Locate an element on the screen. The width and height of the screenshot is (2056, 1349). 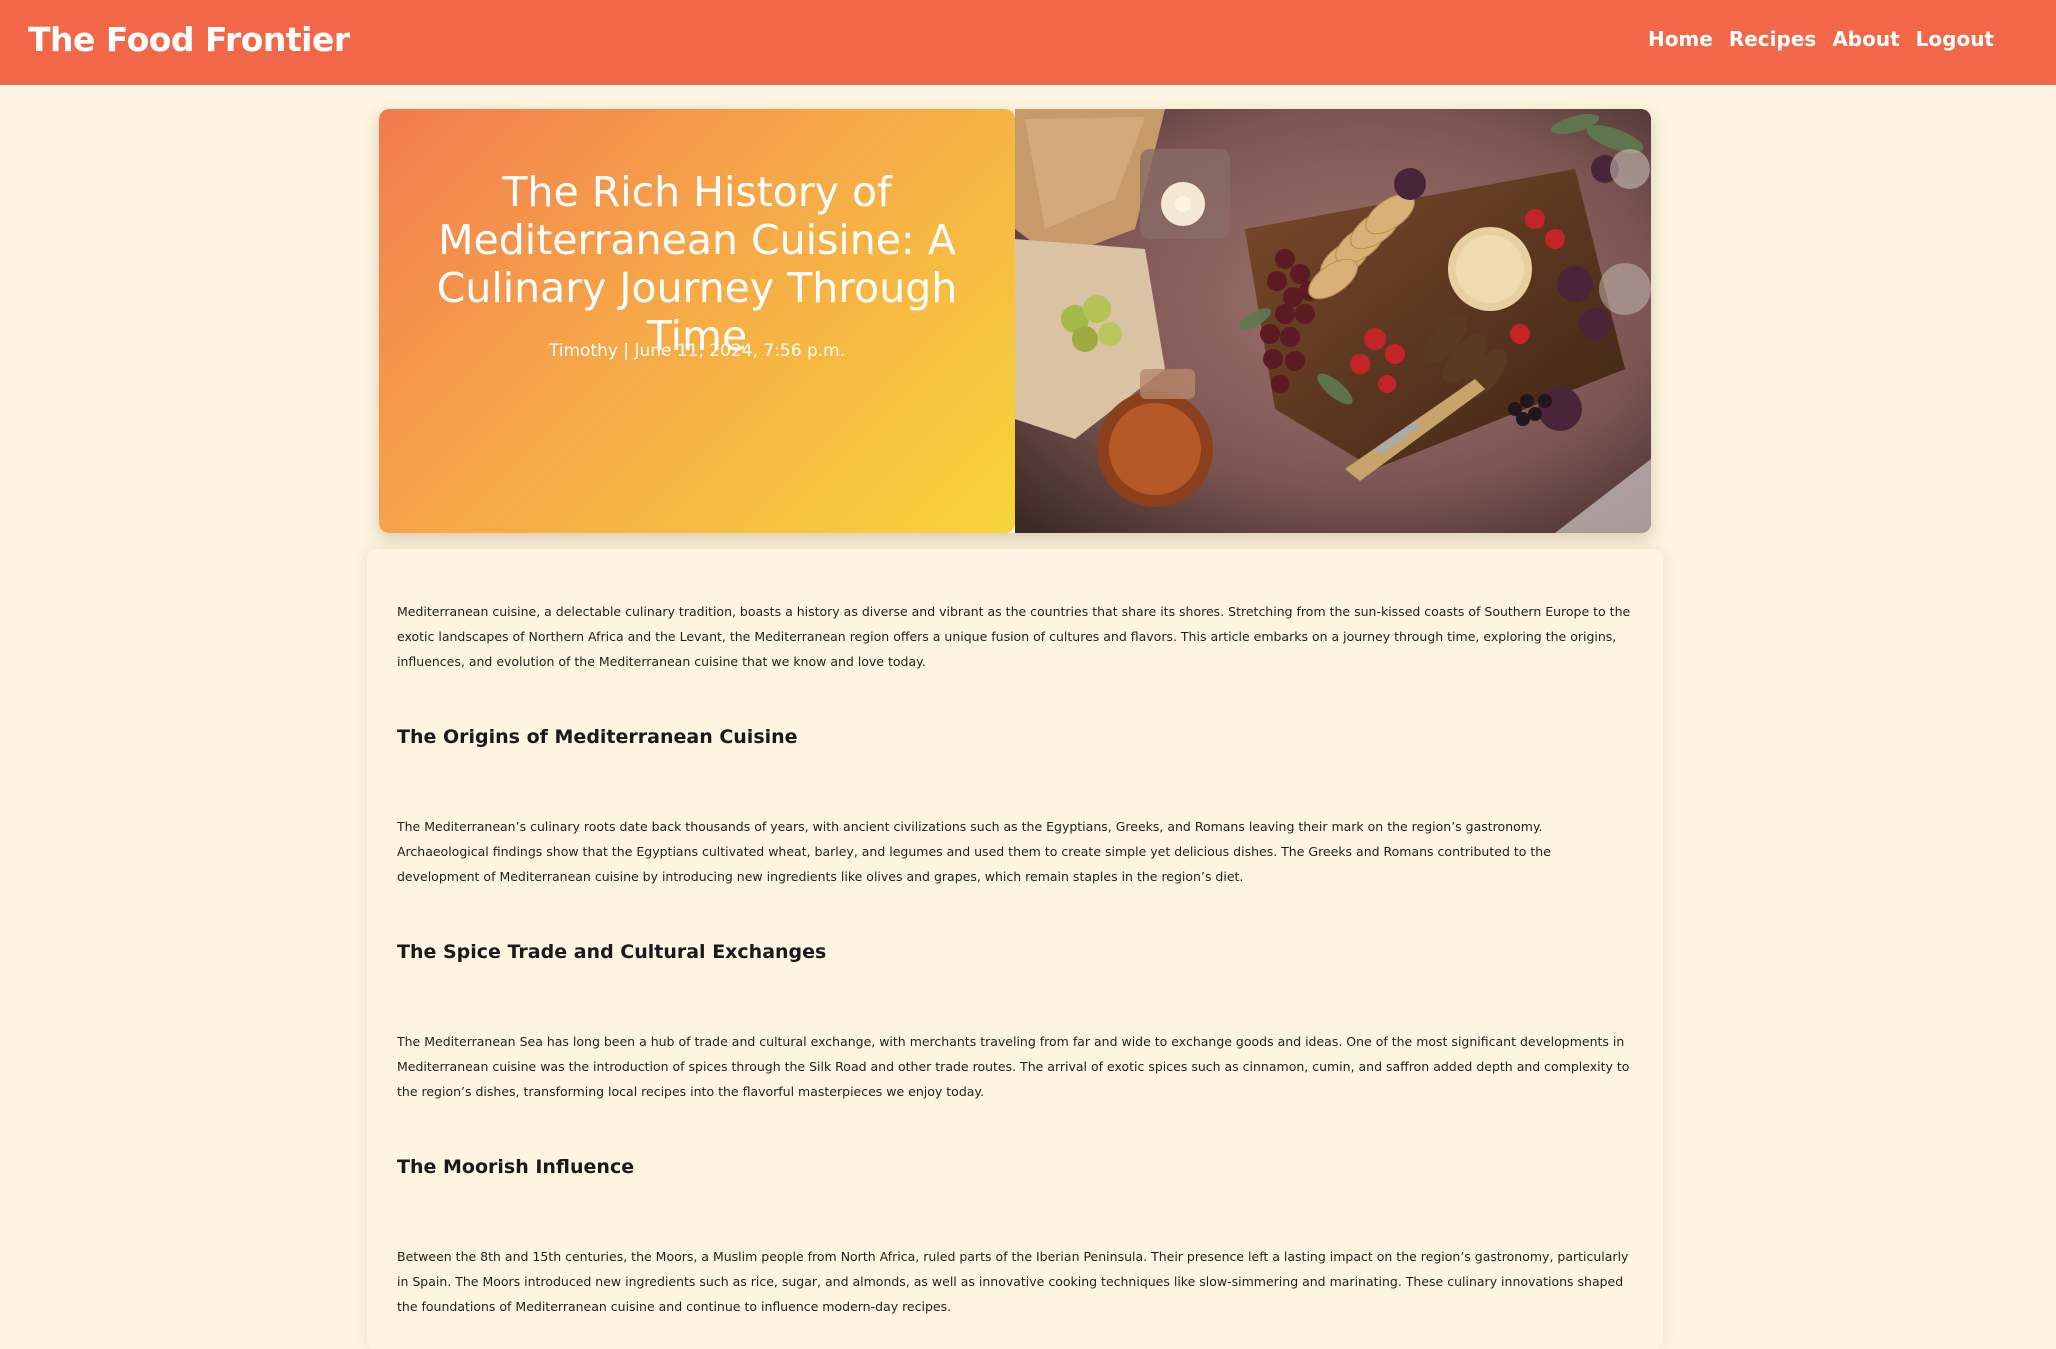
section-heading: The Moorish Influence is located at coordinates (516, 1167).